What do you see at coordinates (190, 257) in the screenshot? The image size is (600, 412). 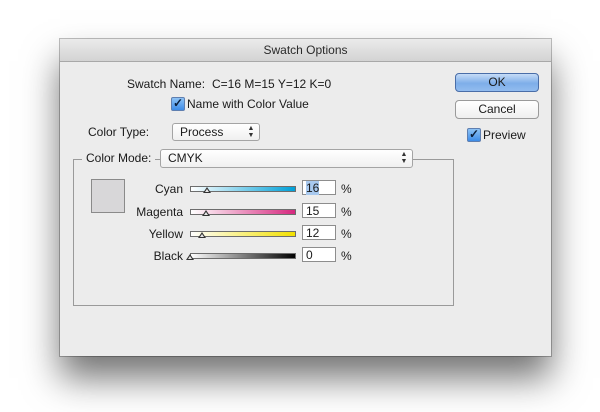 I see `black-slider-thumb` at bounding box center [190, 257].